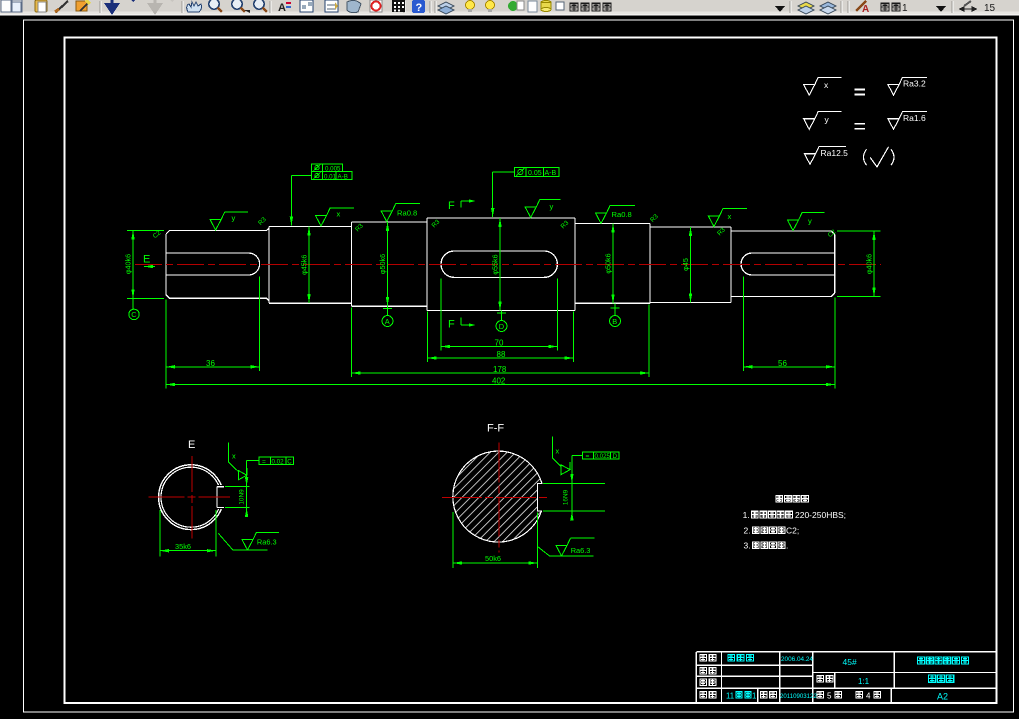 The width and height of the screenshot is (1019, 719). Describe the element at coordinates (792, 531) in the screenshot. I see `svg-text: C2;` at that location.